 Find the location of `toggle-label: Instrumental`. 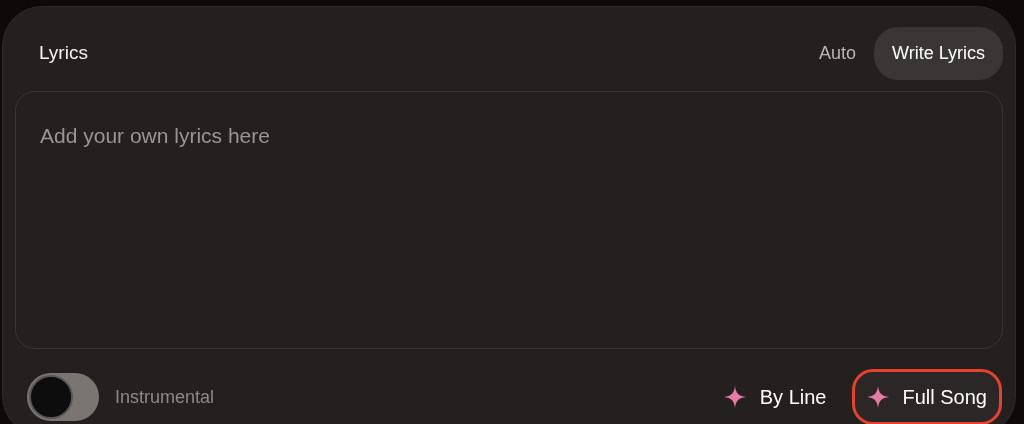

toggle-label: Instrumental is located at coordinates (165, 397).